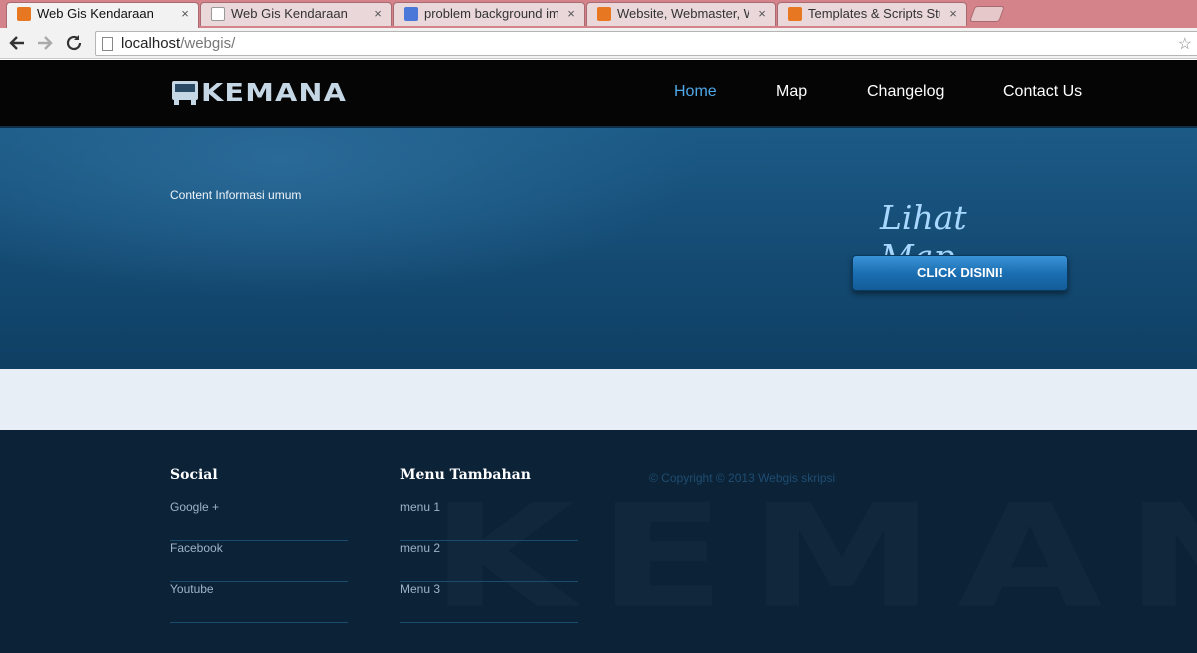 The height and width of the screenshot is (653, 1197). I want to click on site-logo: KEMANA, so click(258, 92).